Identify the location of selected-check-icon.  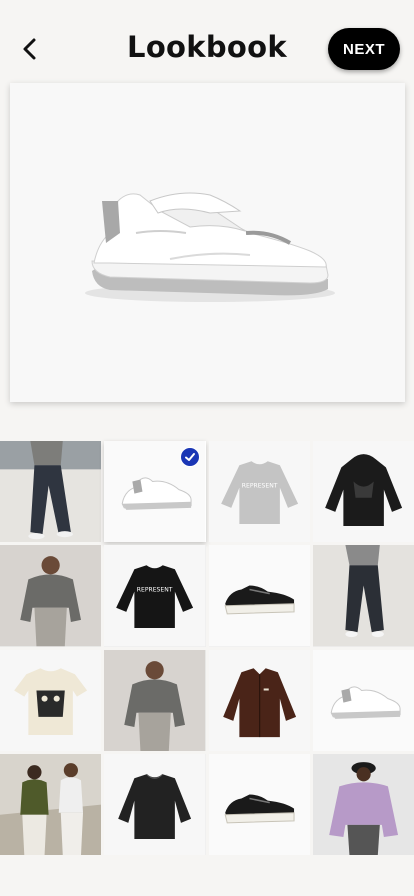
(189, 457).